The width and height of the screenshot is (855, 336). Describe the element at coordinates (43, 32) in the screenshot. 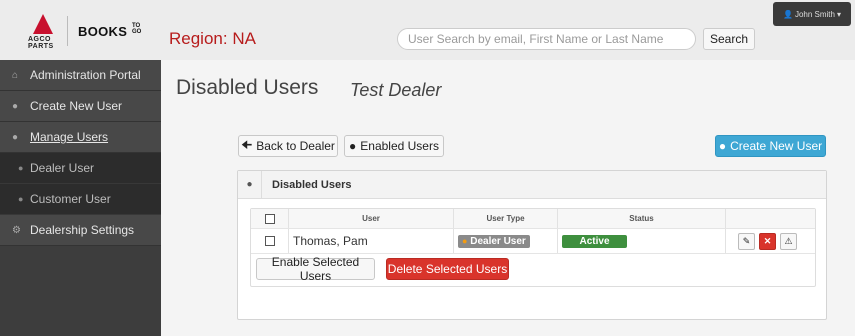

I see `agco-parts-logo: AGCO PARTS` at that location.